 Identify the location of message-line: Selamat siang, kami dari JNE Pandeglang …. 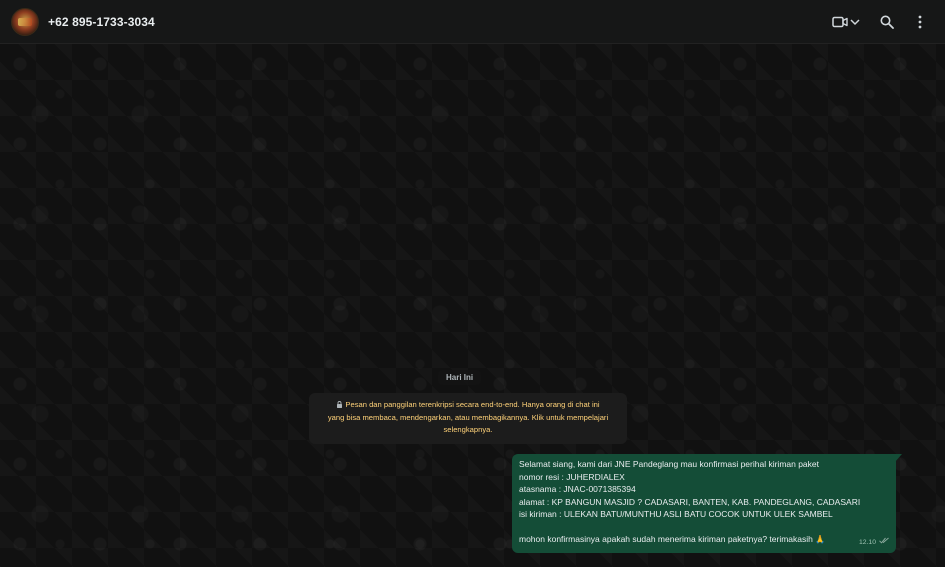
(669, 464).